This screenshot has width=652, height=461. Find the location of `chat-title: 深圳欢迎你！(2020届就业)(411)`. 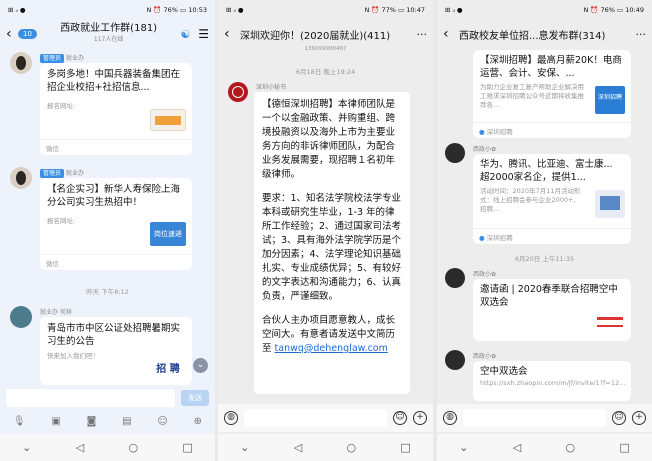

chat-title: 深圳欢迎你！(2020届就业)(411) is located at coordinates (315, 36).